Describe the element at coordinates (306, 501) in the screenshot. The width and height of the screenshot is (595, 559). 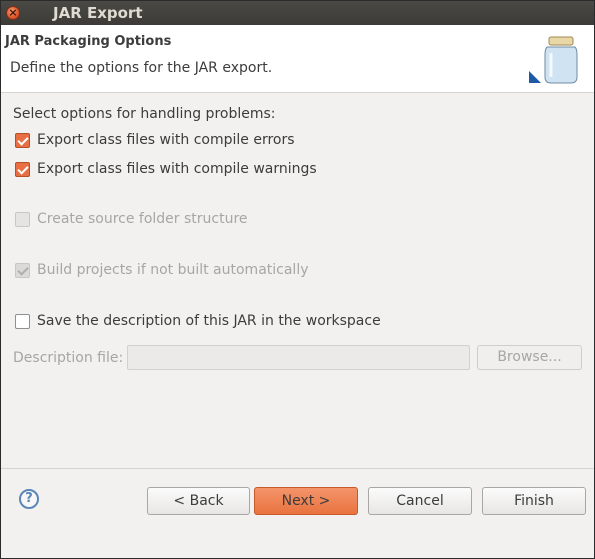
I see `next-button: Next >` at that location.